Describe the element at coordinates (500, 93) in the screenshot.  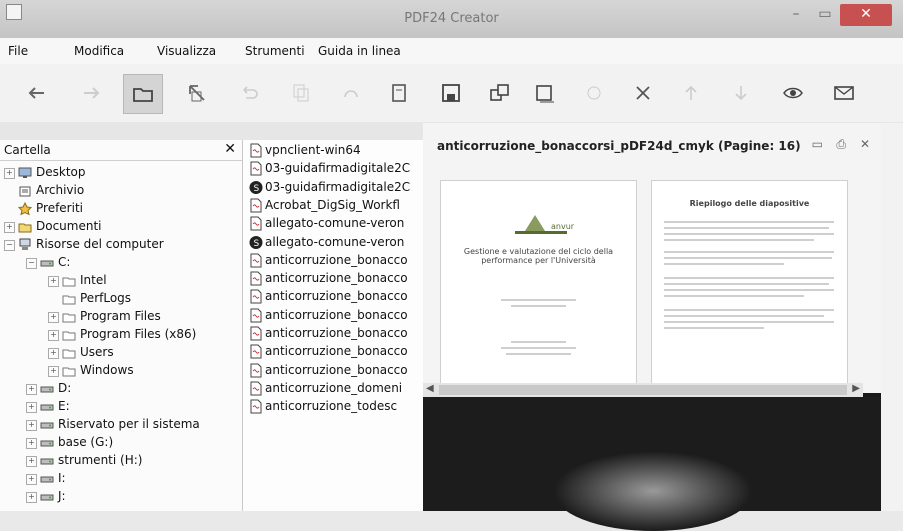
I see `merge-button` at that location.